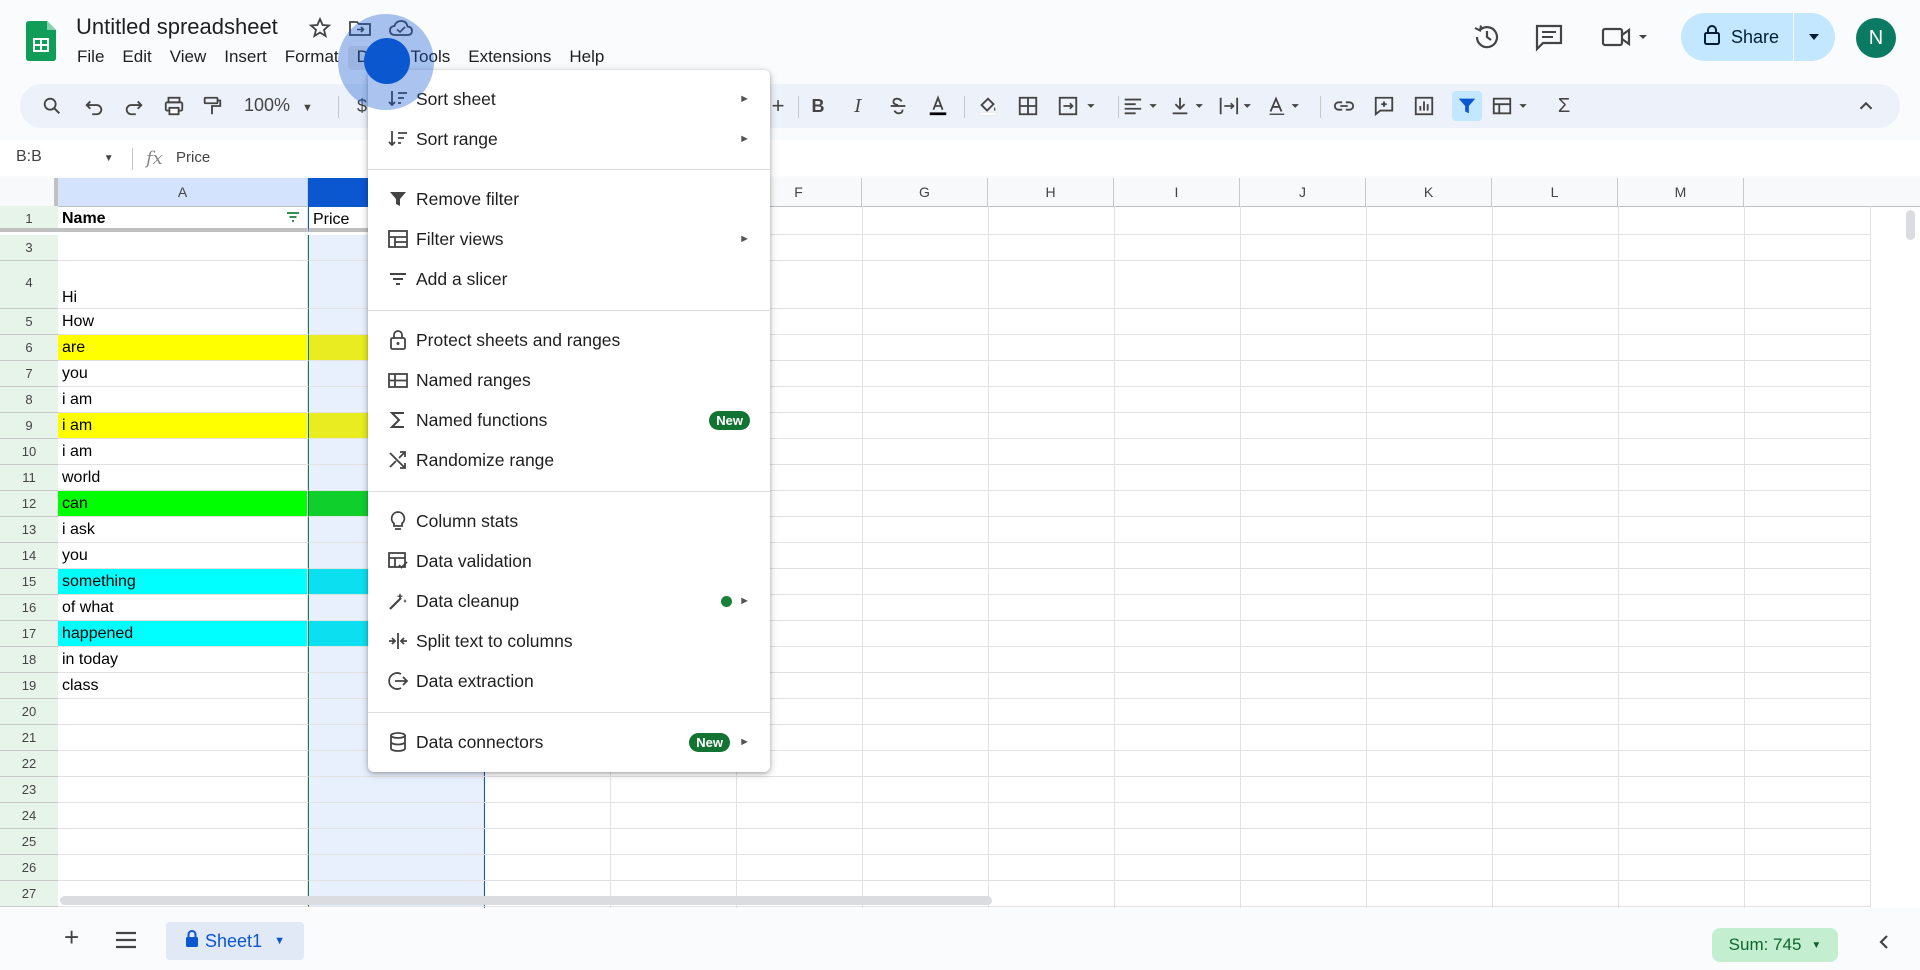 The image size is (1920, 970). Describe the element at coordinates (183, 322) in the screenshot. I see `cell-a: How` at that location.